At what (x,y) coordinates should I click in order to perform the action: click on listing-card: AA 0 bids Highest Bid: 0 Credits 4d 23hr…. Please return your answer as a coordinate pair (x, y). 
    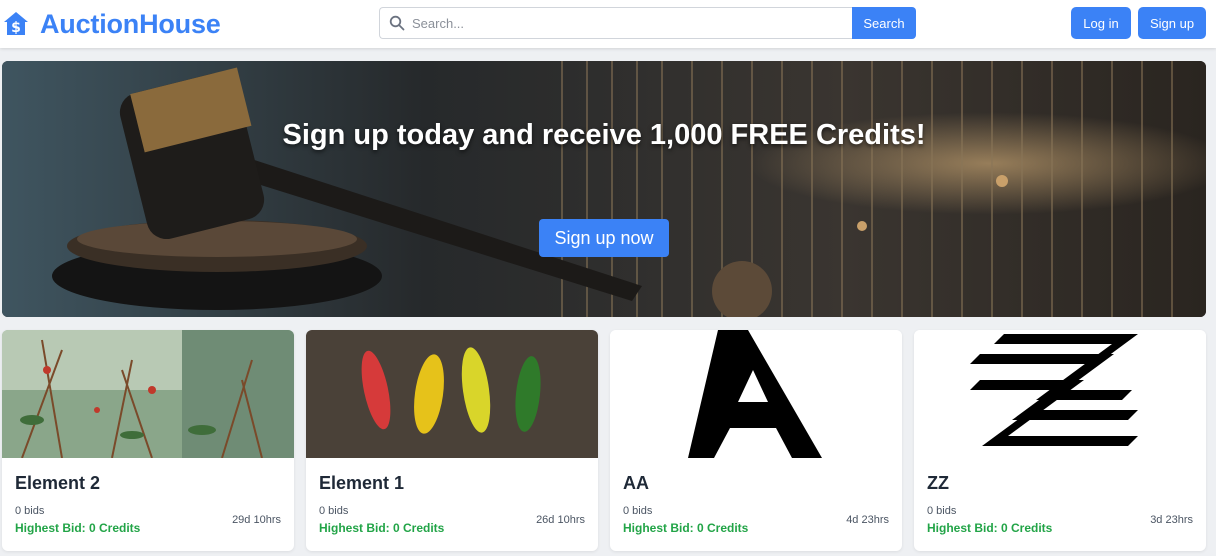
    Looking at the image, I should click on (756, 440).